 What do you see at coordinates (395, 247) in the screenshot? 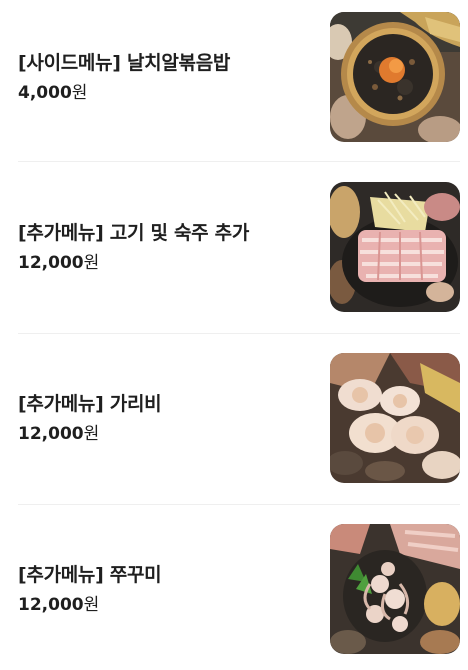
I see `pork-and-sprouts-photo` at bounding box center [395, 247].